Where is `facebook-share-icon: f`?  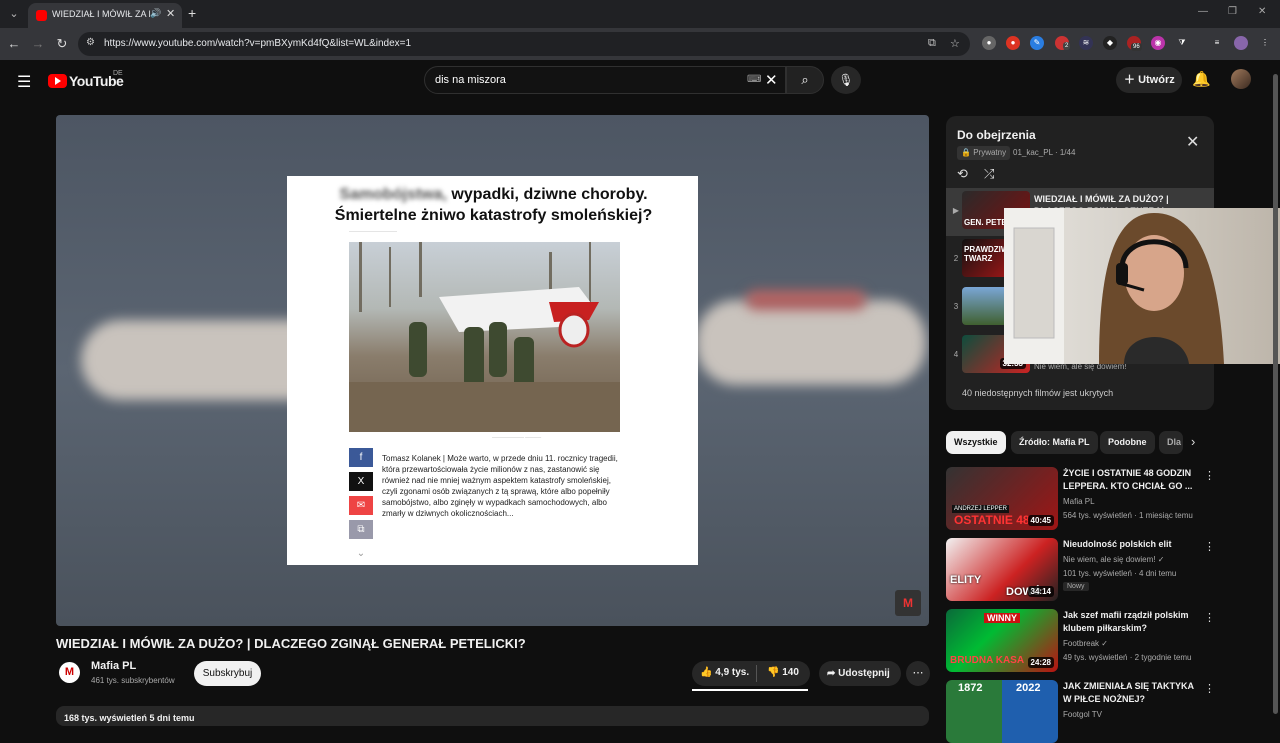 facebook-share-icon: f is located at coordinates (361, 457).